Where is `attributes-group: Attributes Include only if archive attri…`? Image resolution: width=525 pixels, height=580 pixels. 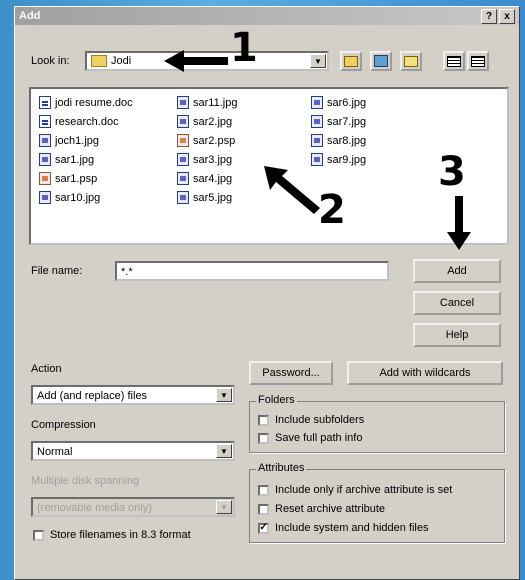
attributes-group: Attributes Include only if archive attri… is located at coordinates (377, 502).